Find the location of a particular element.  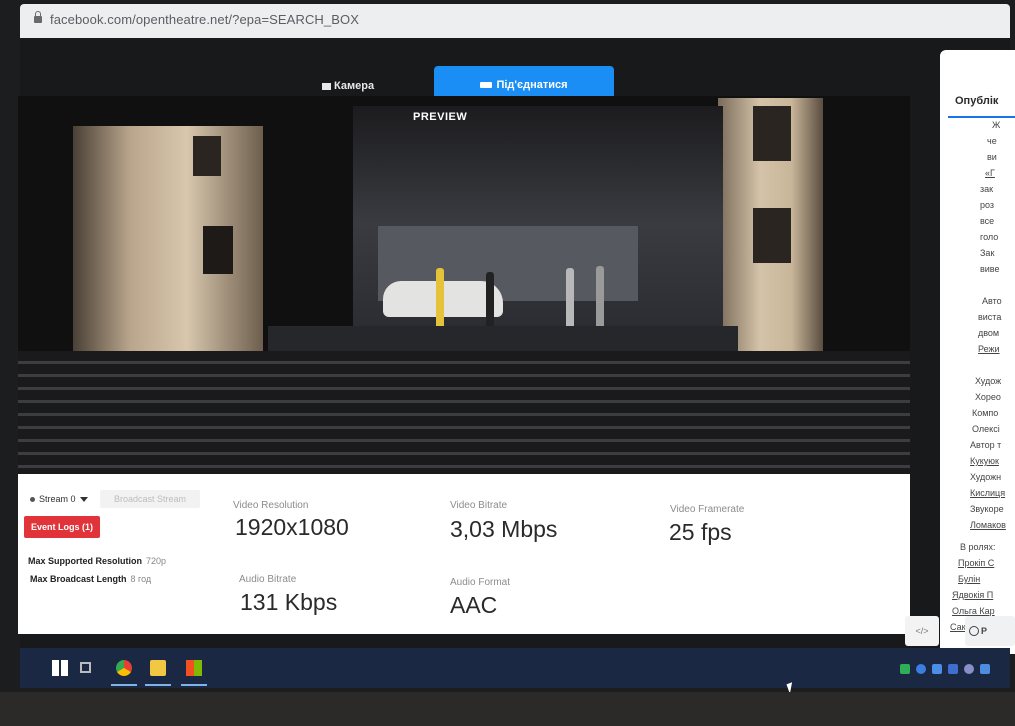

stage-floor is located at coordinates (503, 338).